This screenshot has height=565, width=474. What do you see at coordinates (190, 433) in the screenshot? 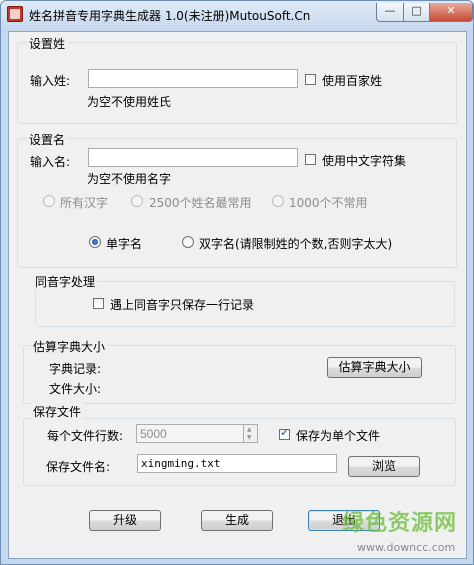
I see `lines-per-file-input` at bounding box center [190, 433].